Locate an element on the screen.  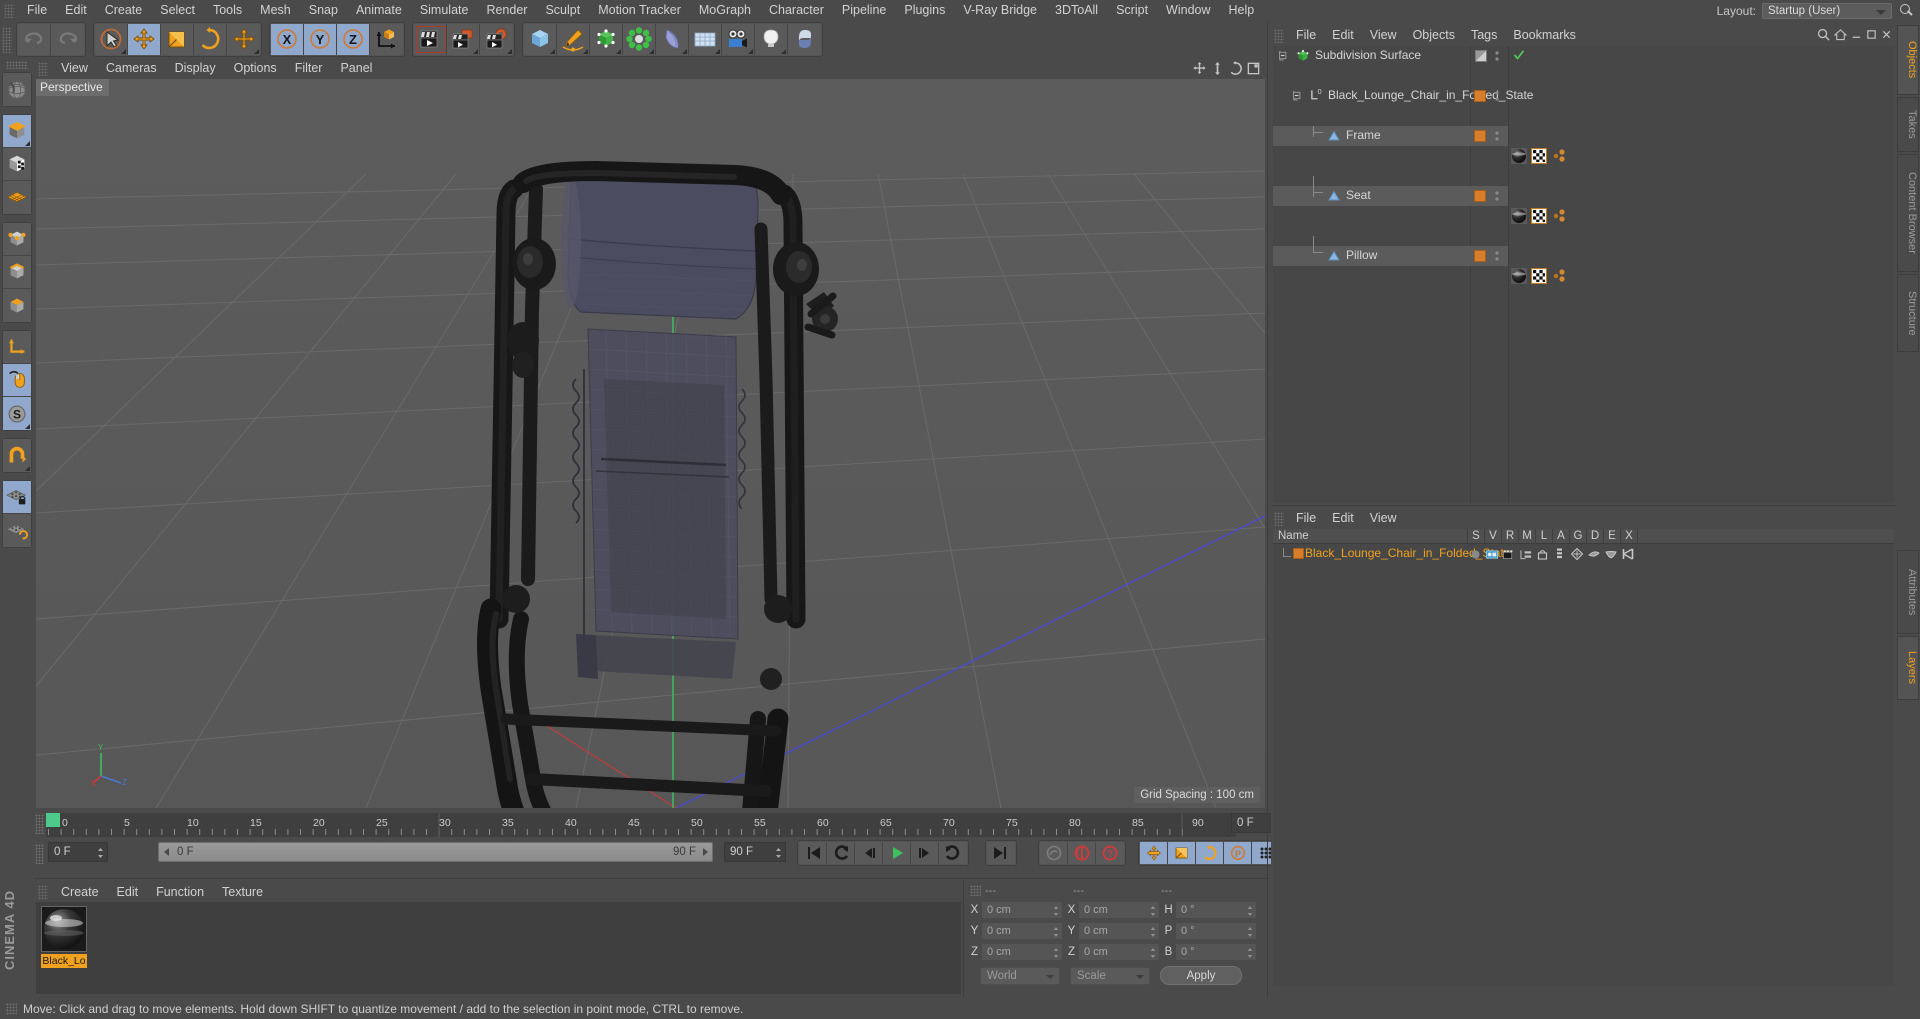
panel-divider-vertical is located at coordinates (1267, 509).